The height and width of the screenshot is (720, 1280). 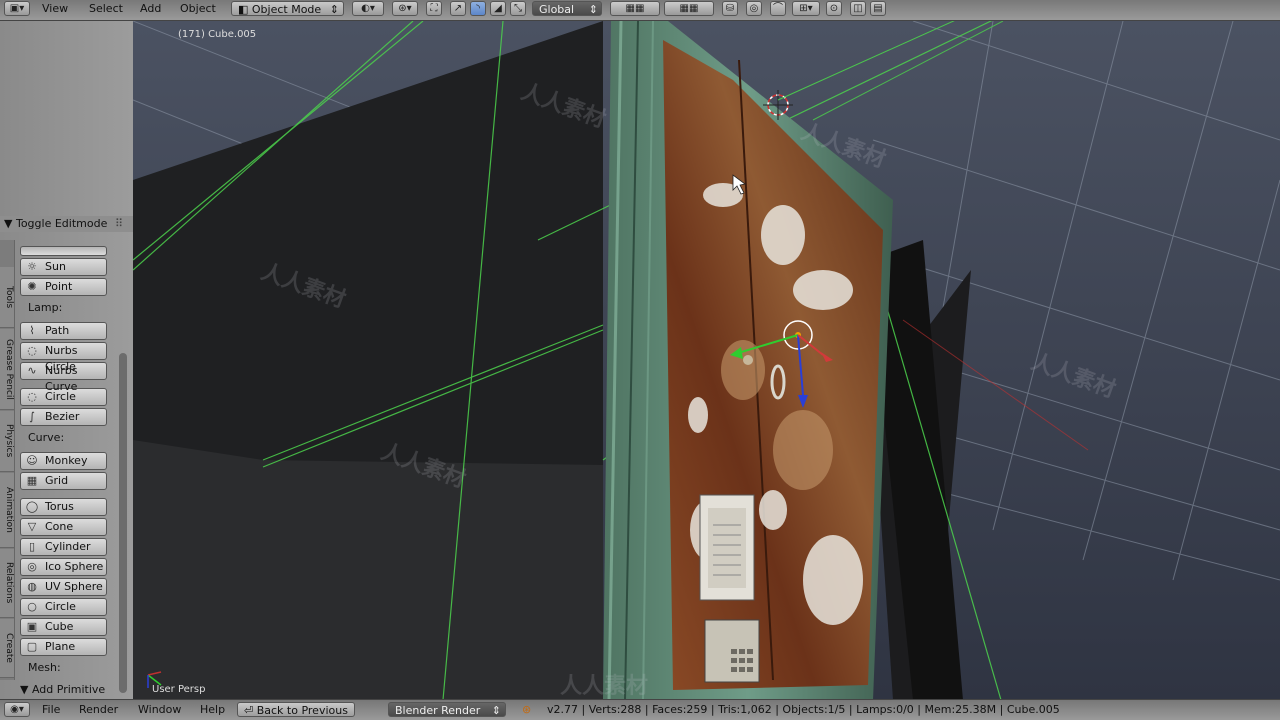 What do you see at coordinates (32, 460) in the screenshot?
I see `monkey-icon: ☺` at bounding box center [32, 460].